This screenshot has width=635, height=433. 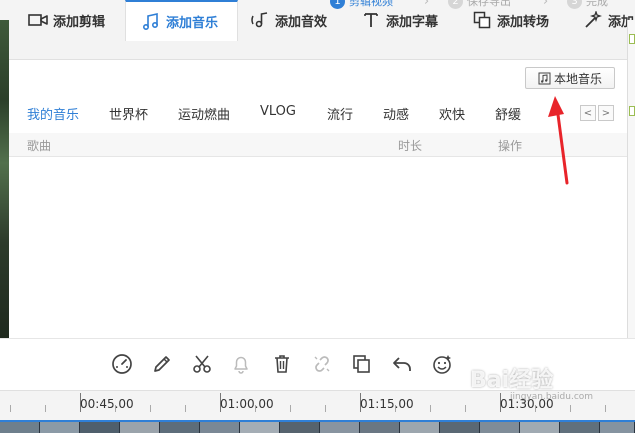 I want to click on category-vlog: VLOG, so click(x=278, y=111).